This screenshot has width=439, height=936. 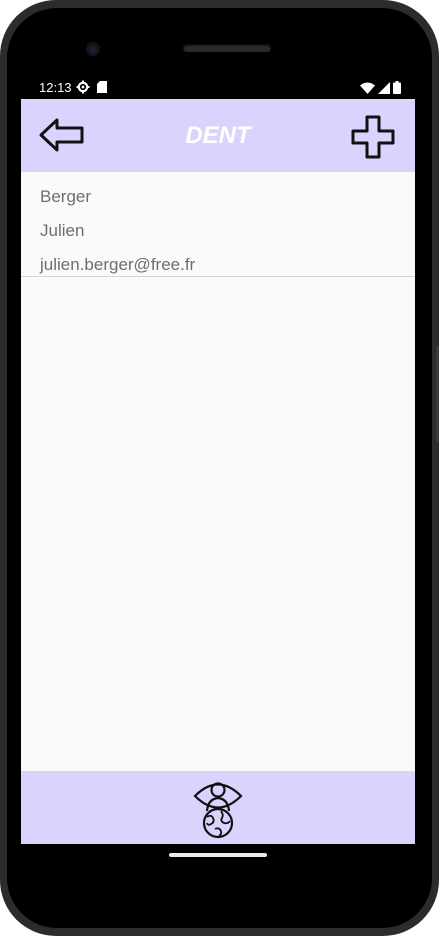 What do you see at coordinates (218, 87) in the screenshot?
I see `status-bar: 12:13` at bounding box center [218, 87].